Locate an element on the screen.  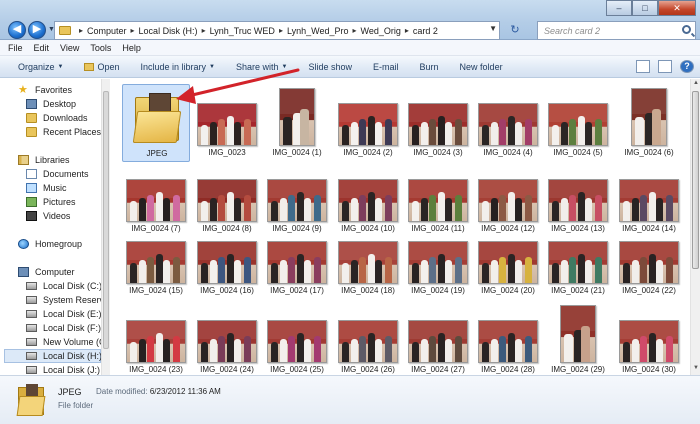
navigation-scrollbar is located at coordinates (105, 227).